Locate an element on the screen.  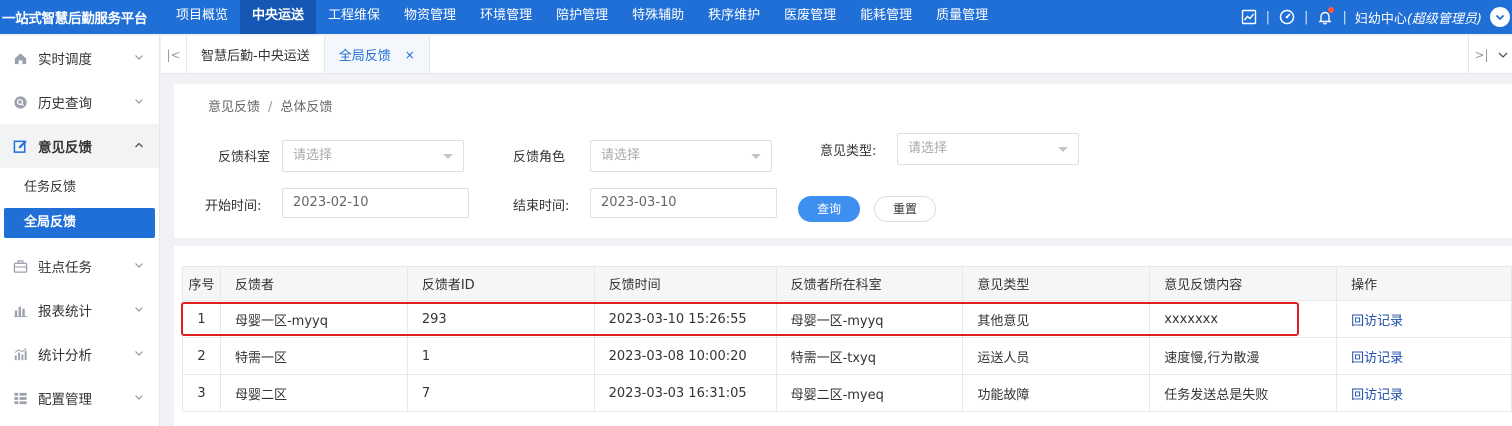
table-cell: 2023-03-03 16:31:05 is located at coordinates (685, 393).